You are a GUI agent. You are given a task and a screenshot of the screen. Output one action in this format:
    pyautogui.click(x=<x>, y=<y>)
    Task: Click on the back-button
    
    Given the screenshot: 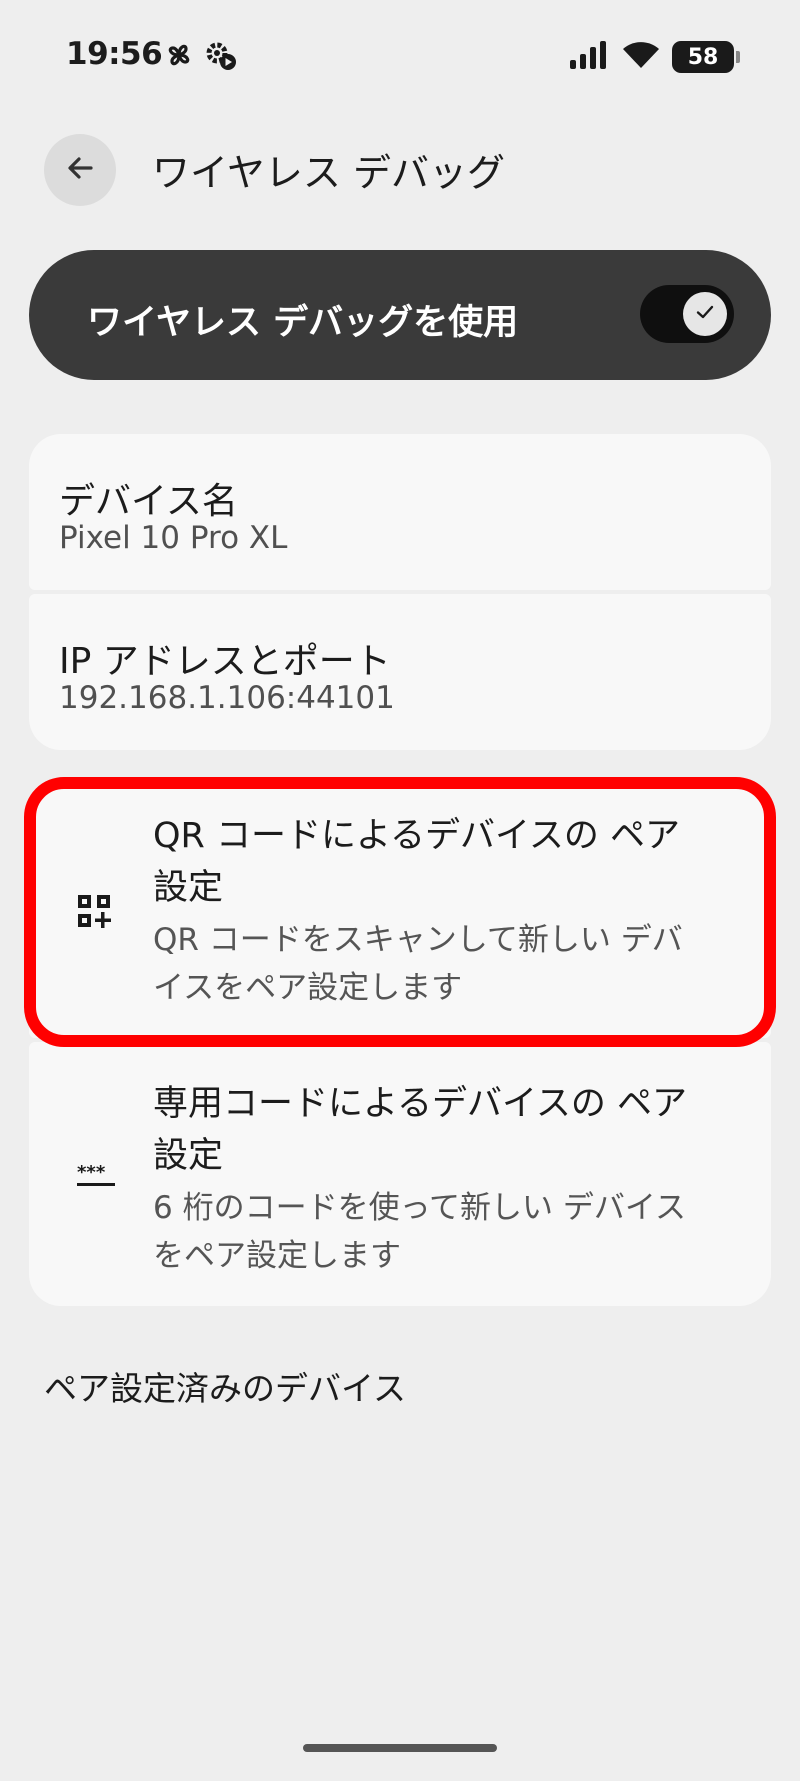 What is the action you would take?
    pyautogui.click(x=80, y=170)
    